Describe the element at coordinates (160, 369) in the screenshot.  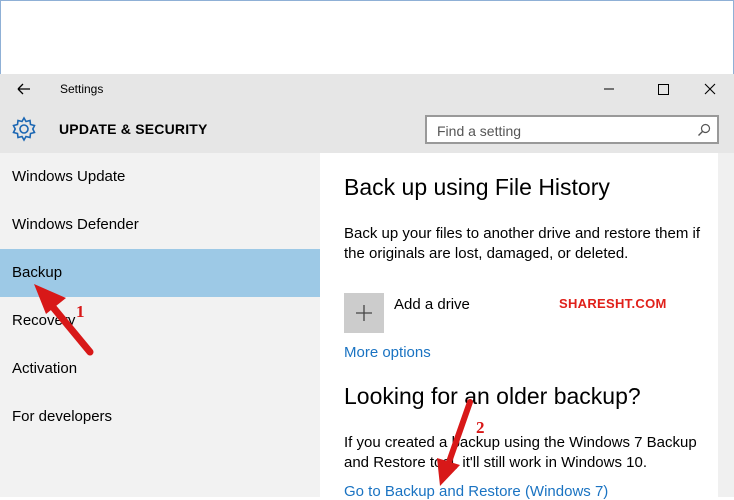
I see `sidebar-item-activation: Activation` at that location.